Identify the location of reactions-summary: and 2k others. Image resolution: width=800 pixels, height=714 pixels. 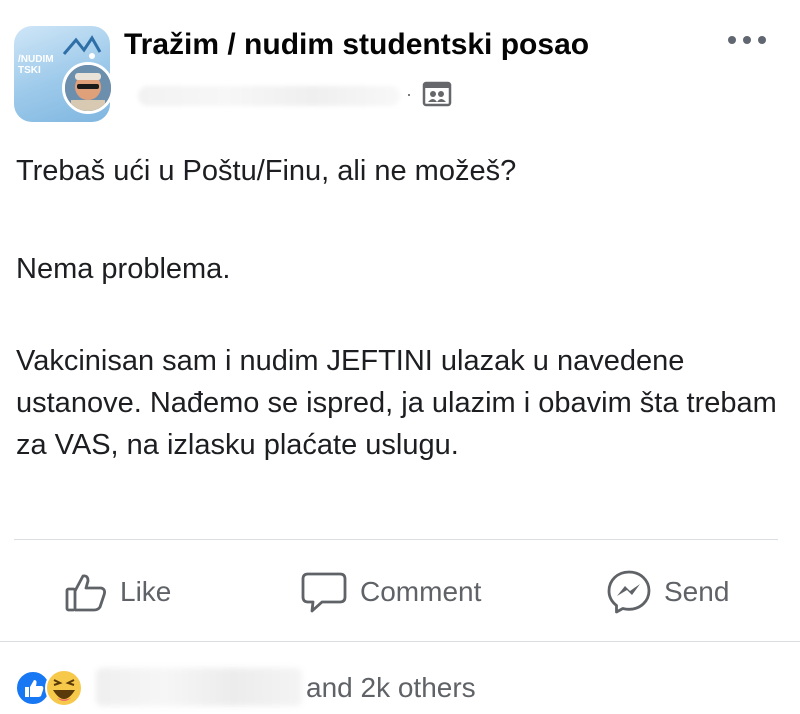
(400, 682).